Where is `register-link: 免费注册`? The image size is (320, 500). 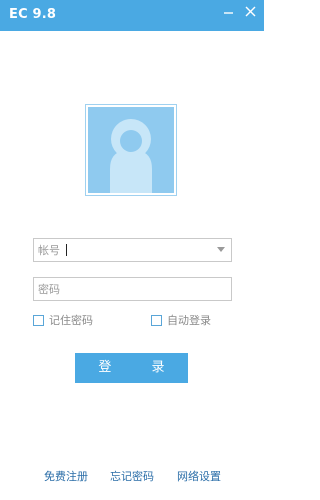
register-link: 免费注册 is located at coordinates (66, 476).